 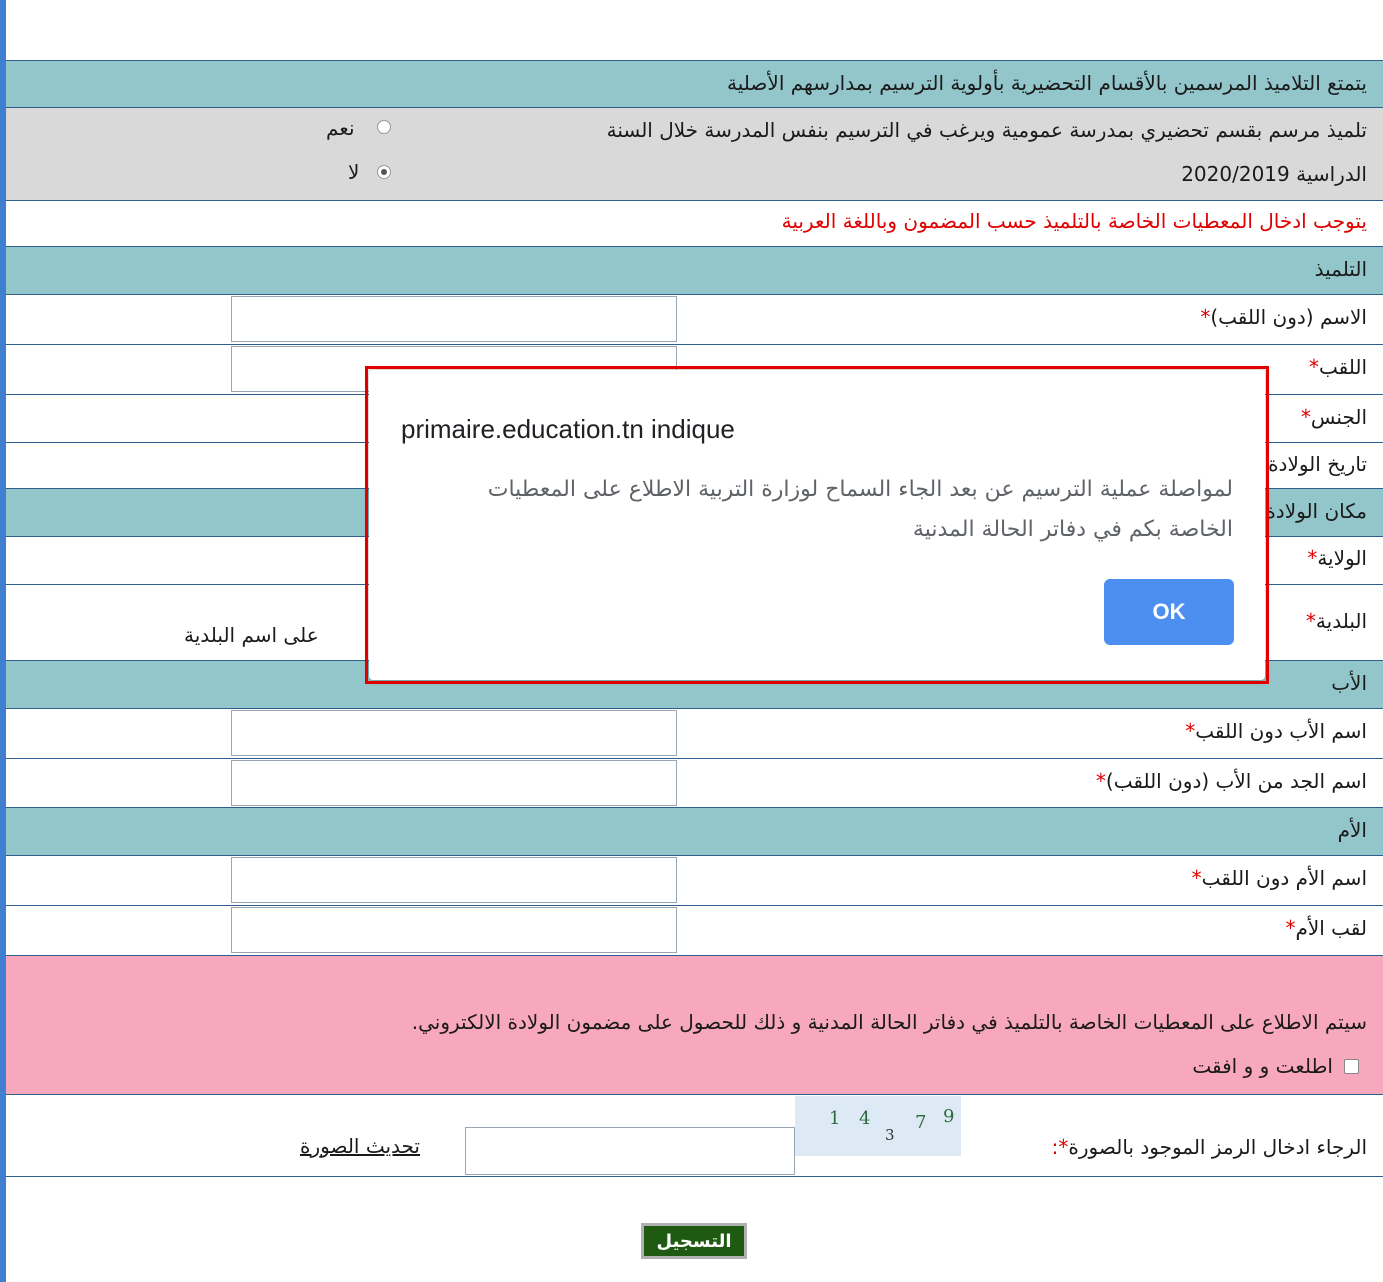 I want to click on captcha-digit: 7, so click(x=921, y=1122).